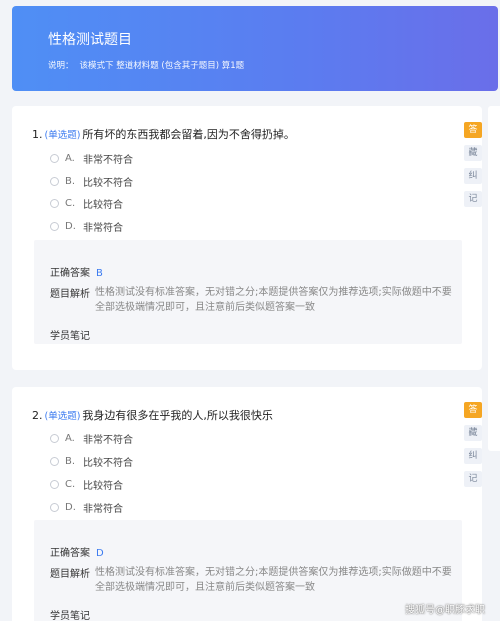 The image size is (500, 621). I want to click on page-header: 性格测试题目 说明： 该模式下 整道材料题 (包含其子题目) 算1题, so click(255, 48).